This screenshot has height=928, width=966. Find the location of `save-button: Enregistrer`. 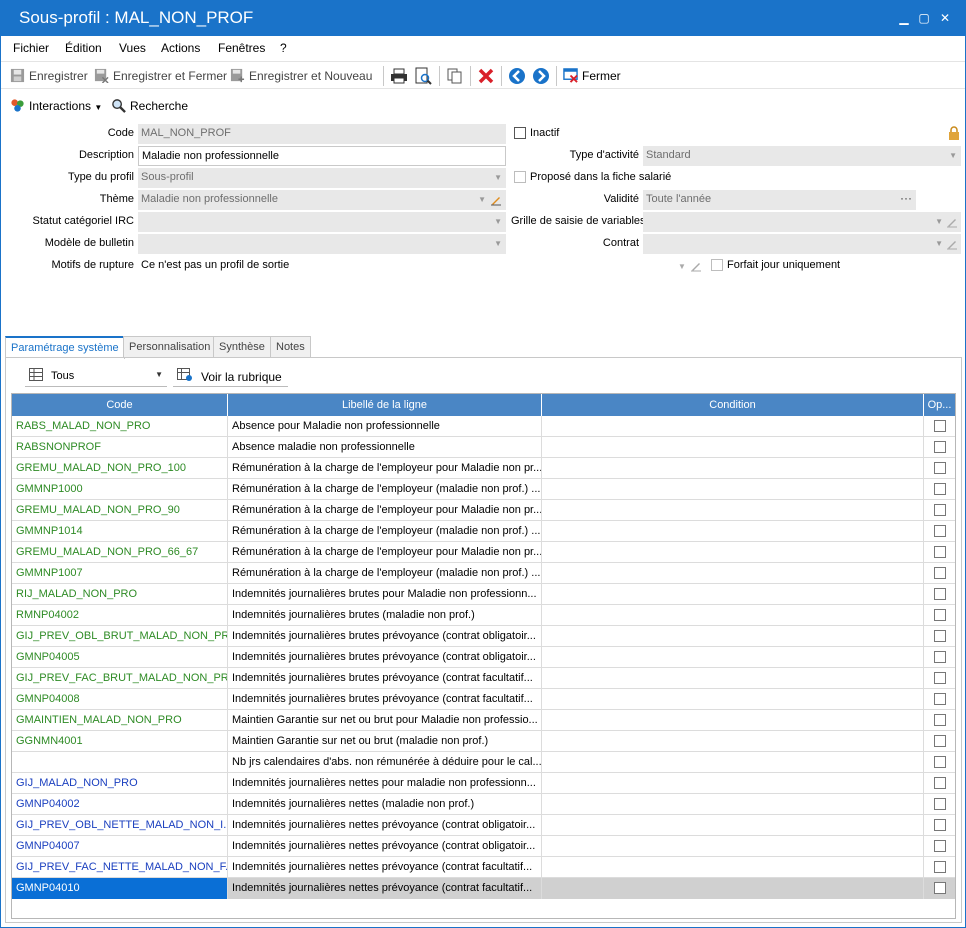

save-button: Enregistrer is located at coordinates (49, 75).